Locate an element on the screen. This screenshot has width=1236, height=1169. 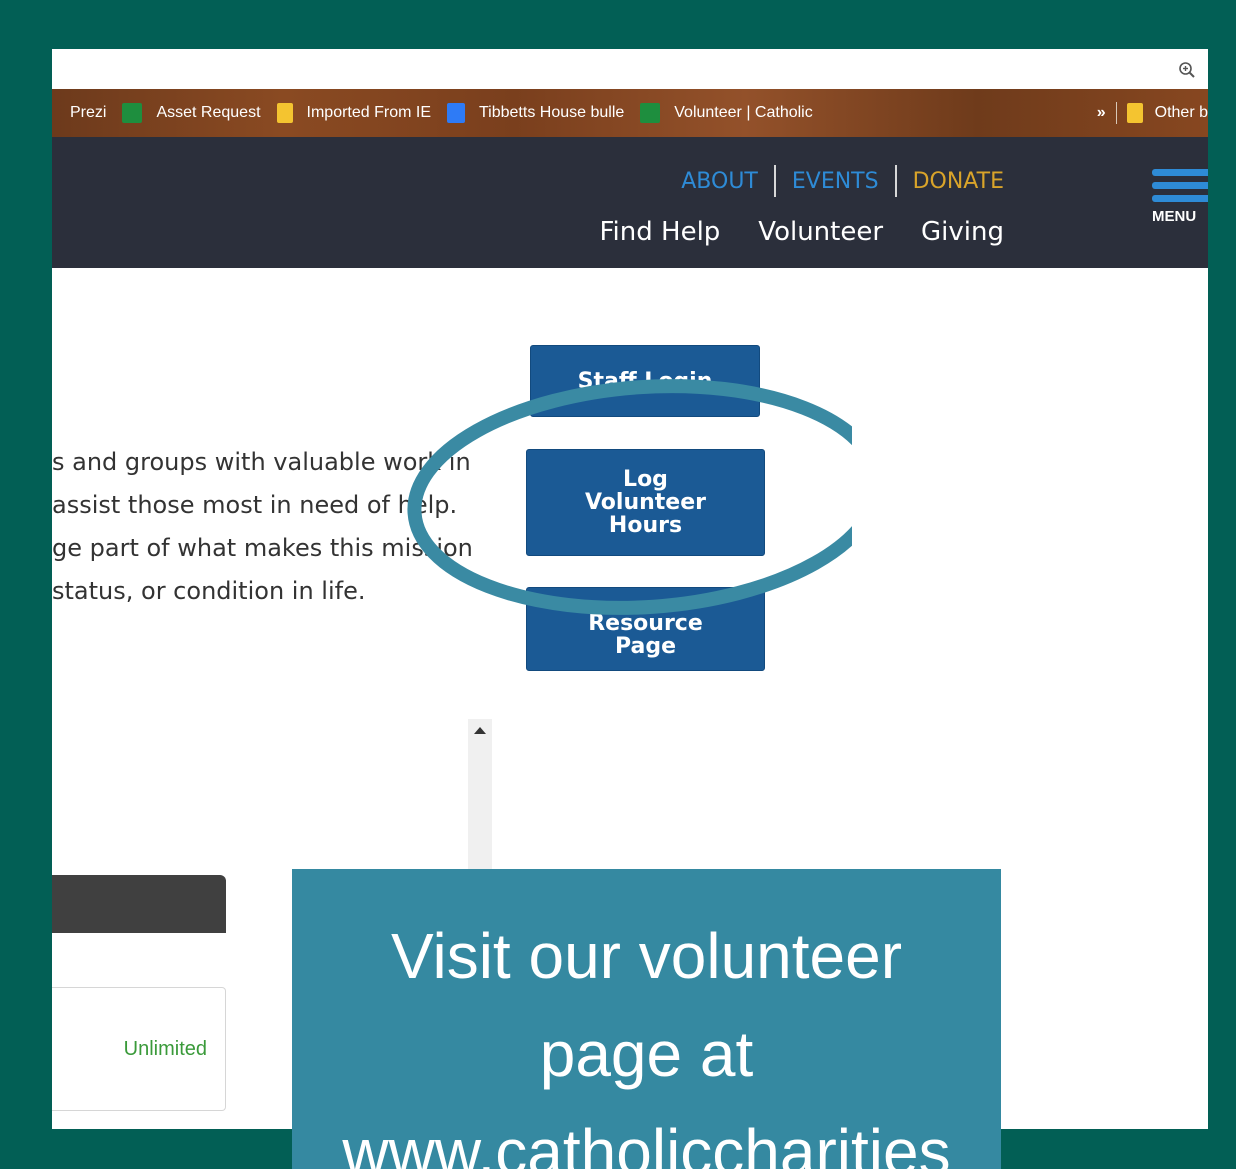
bookmark-asset-request: Asset Request is located at coordinates (191, 113).